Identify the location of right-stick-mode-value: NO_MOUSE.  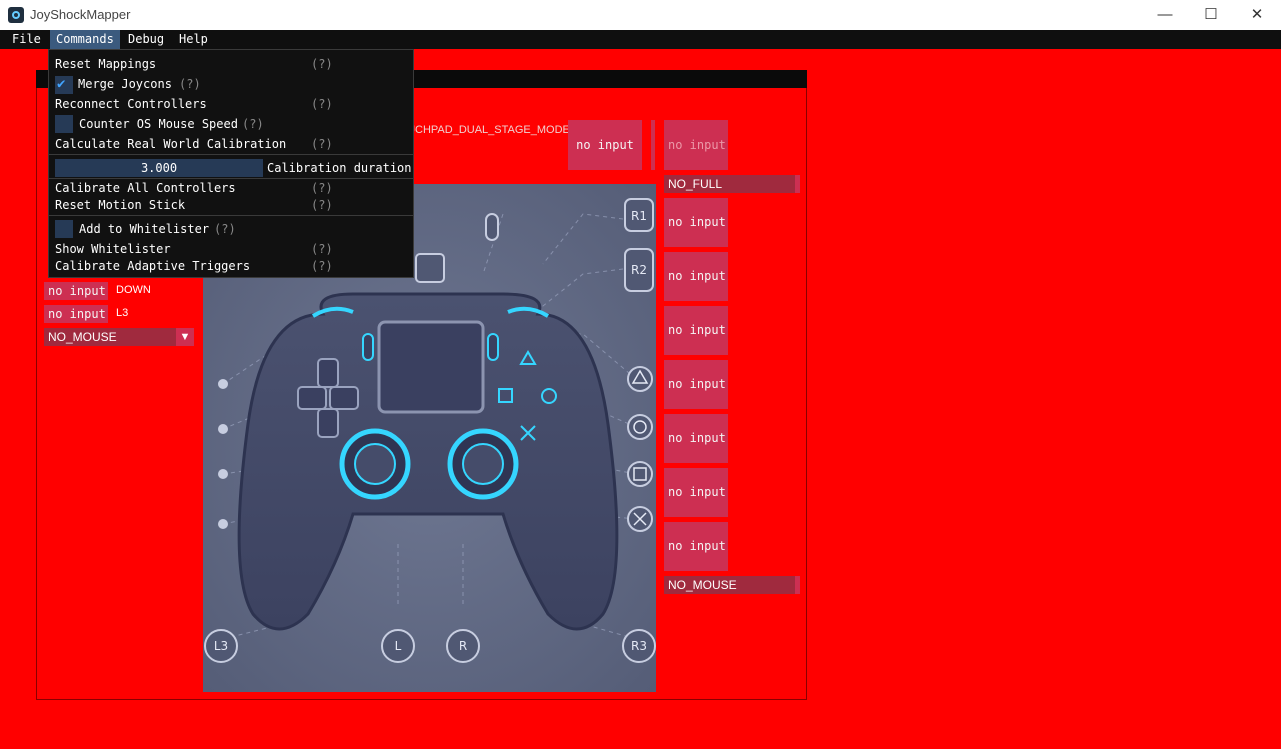
(702, 585).